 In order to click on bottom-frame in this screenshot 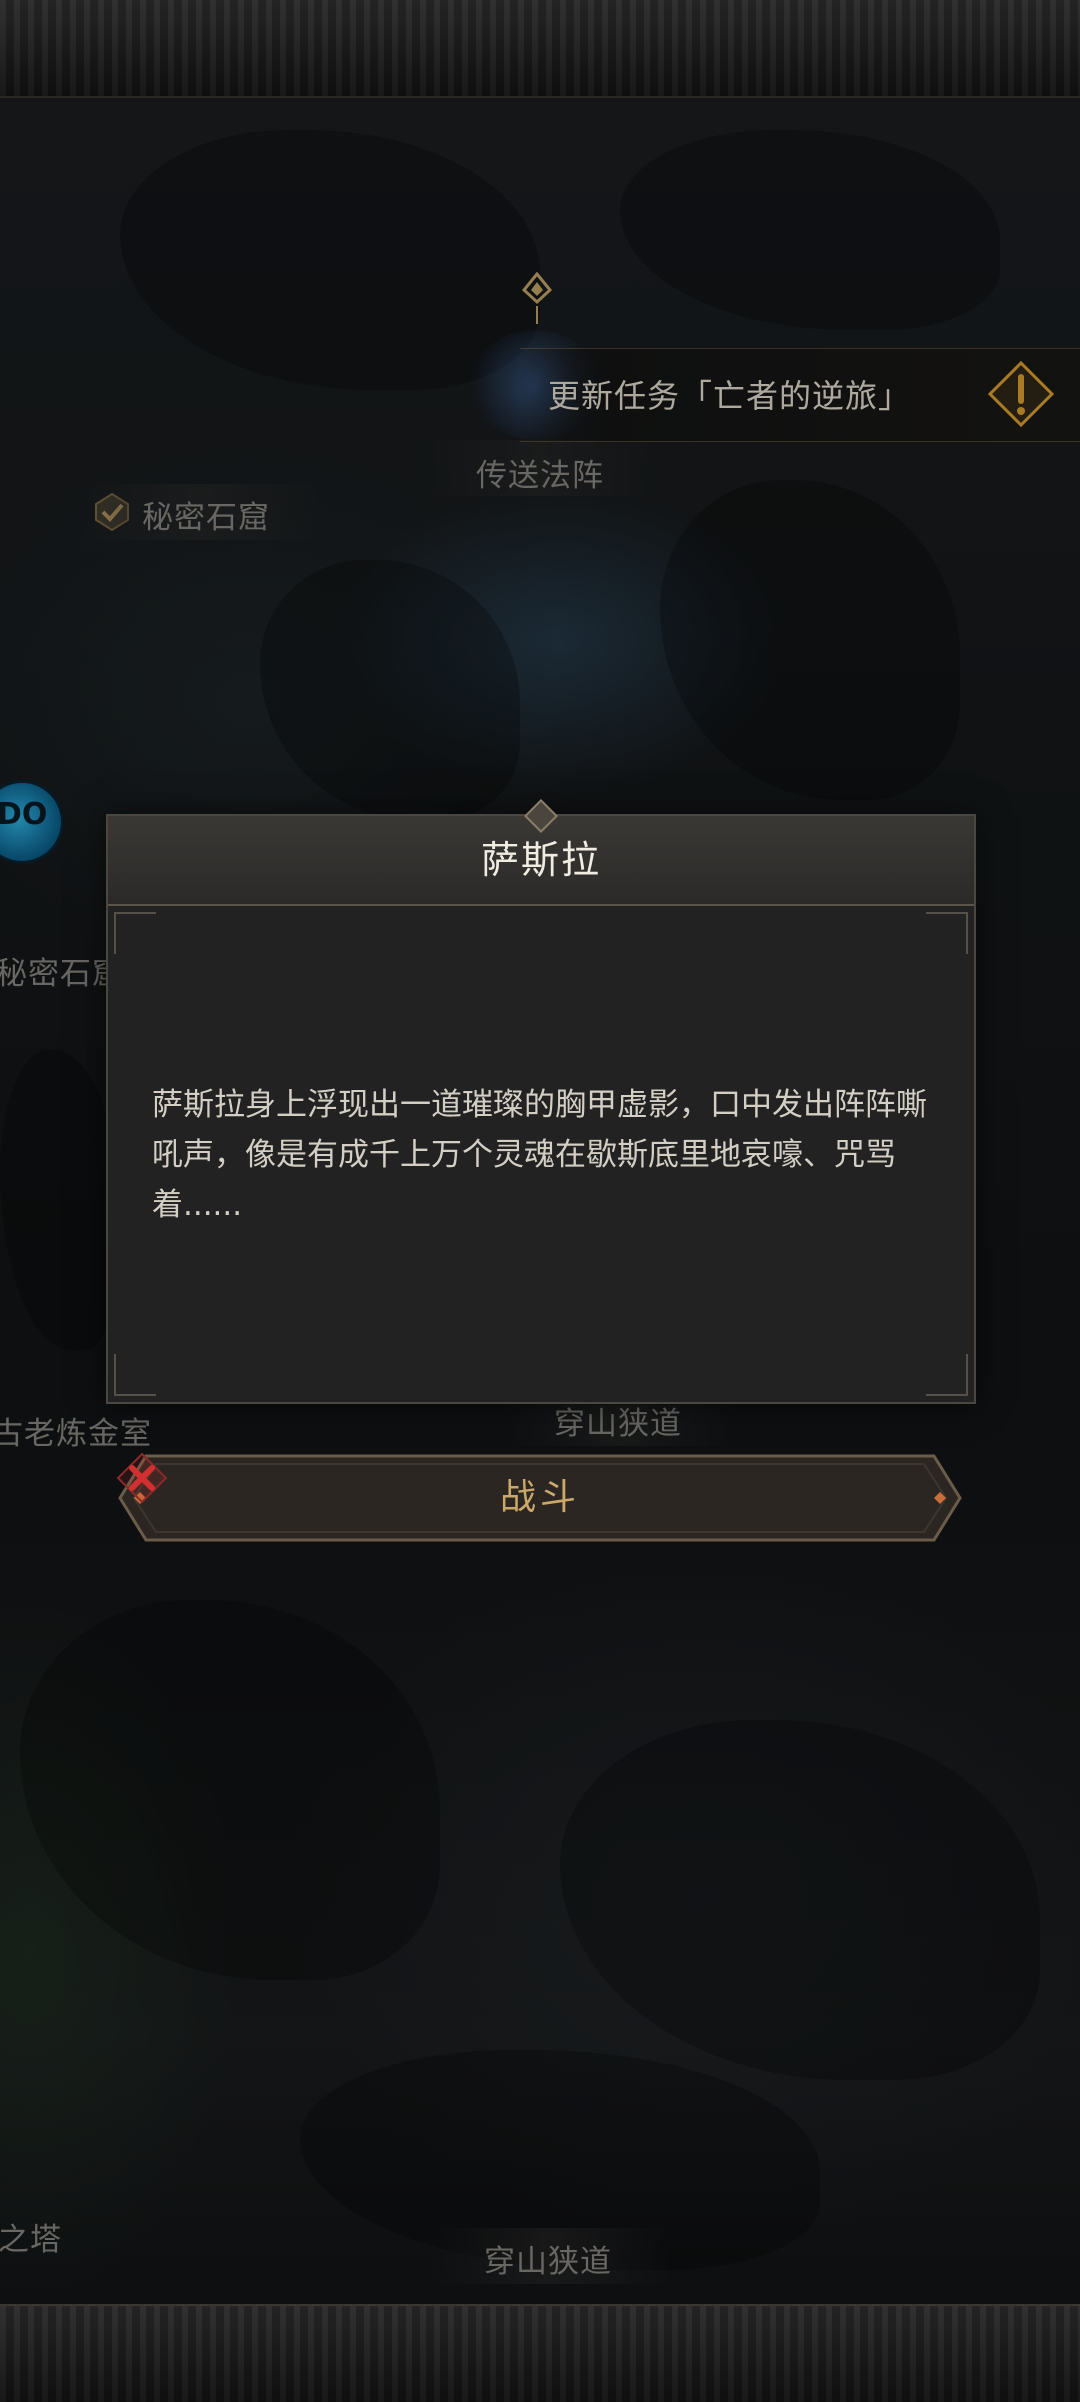, I will do `click(540, 2353)`.